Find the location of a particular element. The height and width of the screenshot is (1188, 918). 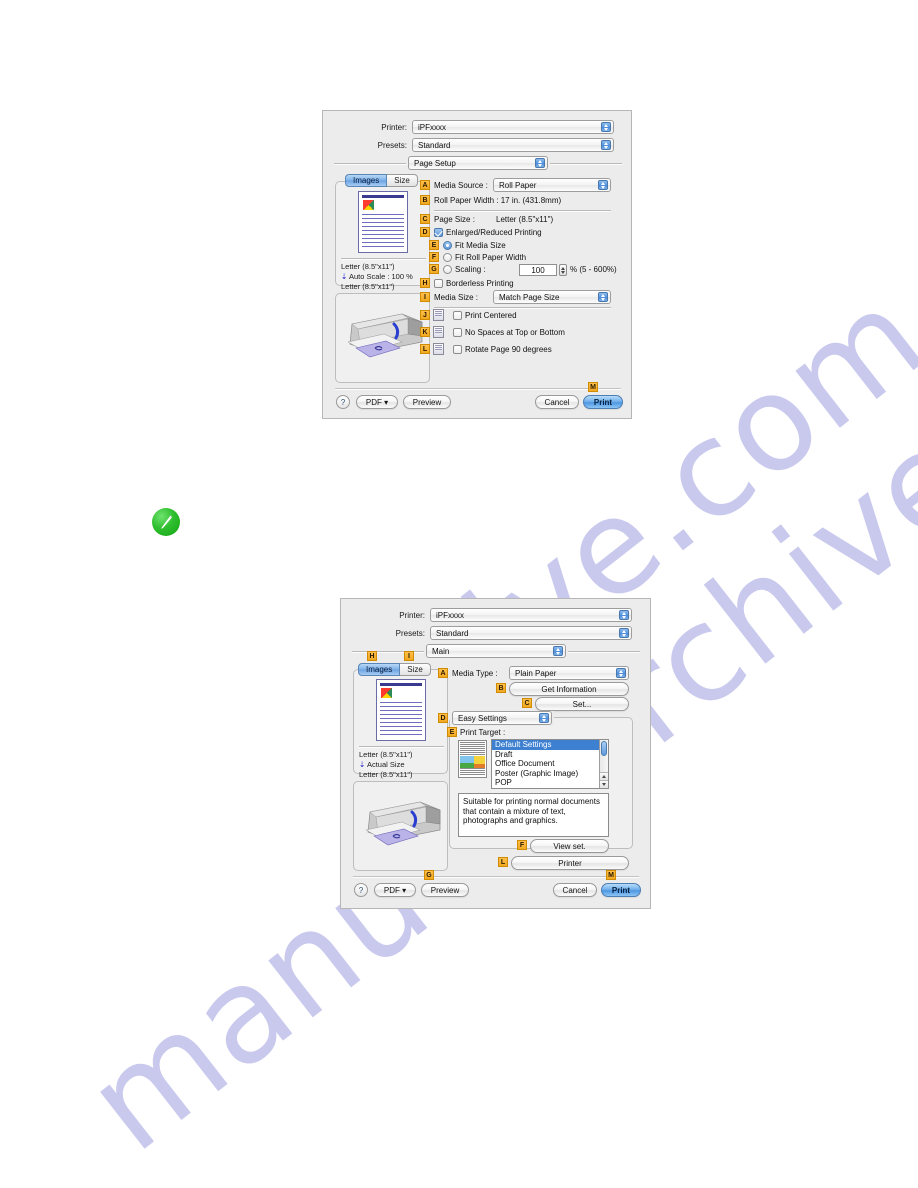

list-item: Office Document is located at coordinates (550, 764).